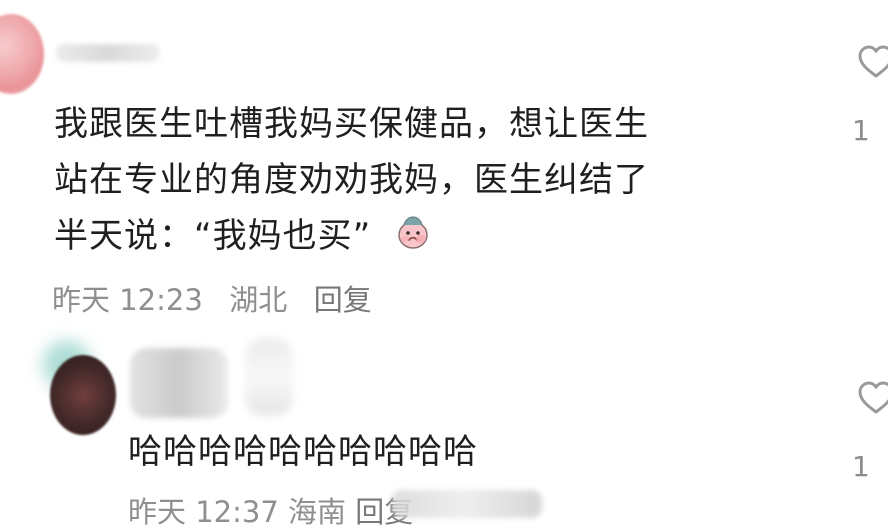 The height and width of the screenshot is (528, 888). I want to click on comment-time: 昨天 12:23, so click(127, 300).